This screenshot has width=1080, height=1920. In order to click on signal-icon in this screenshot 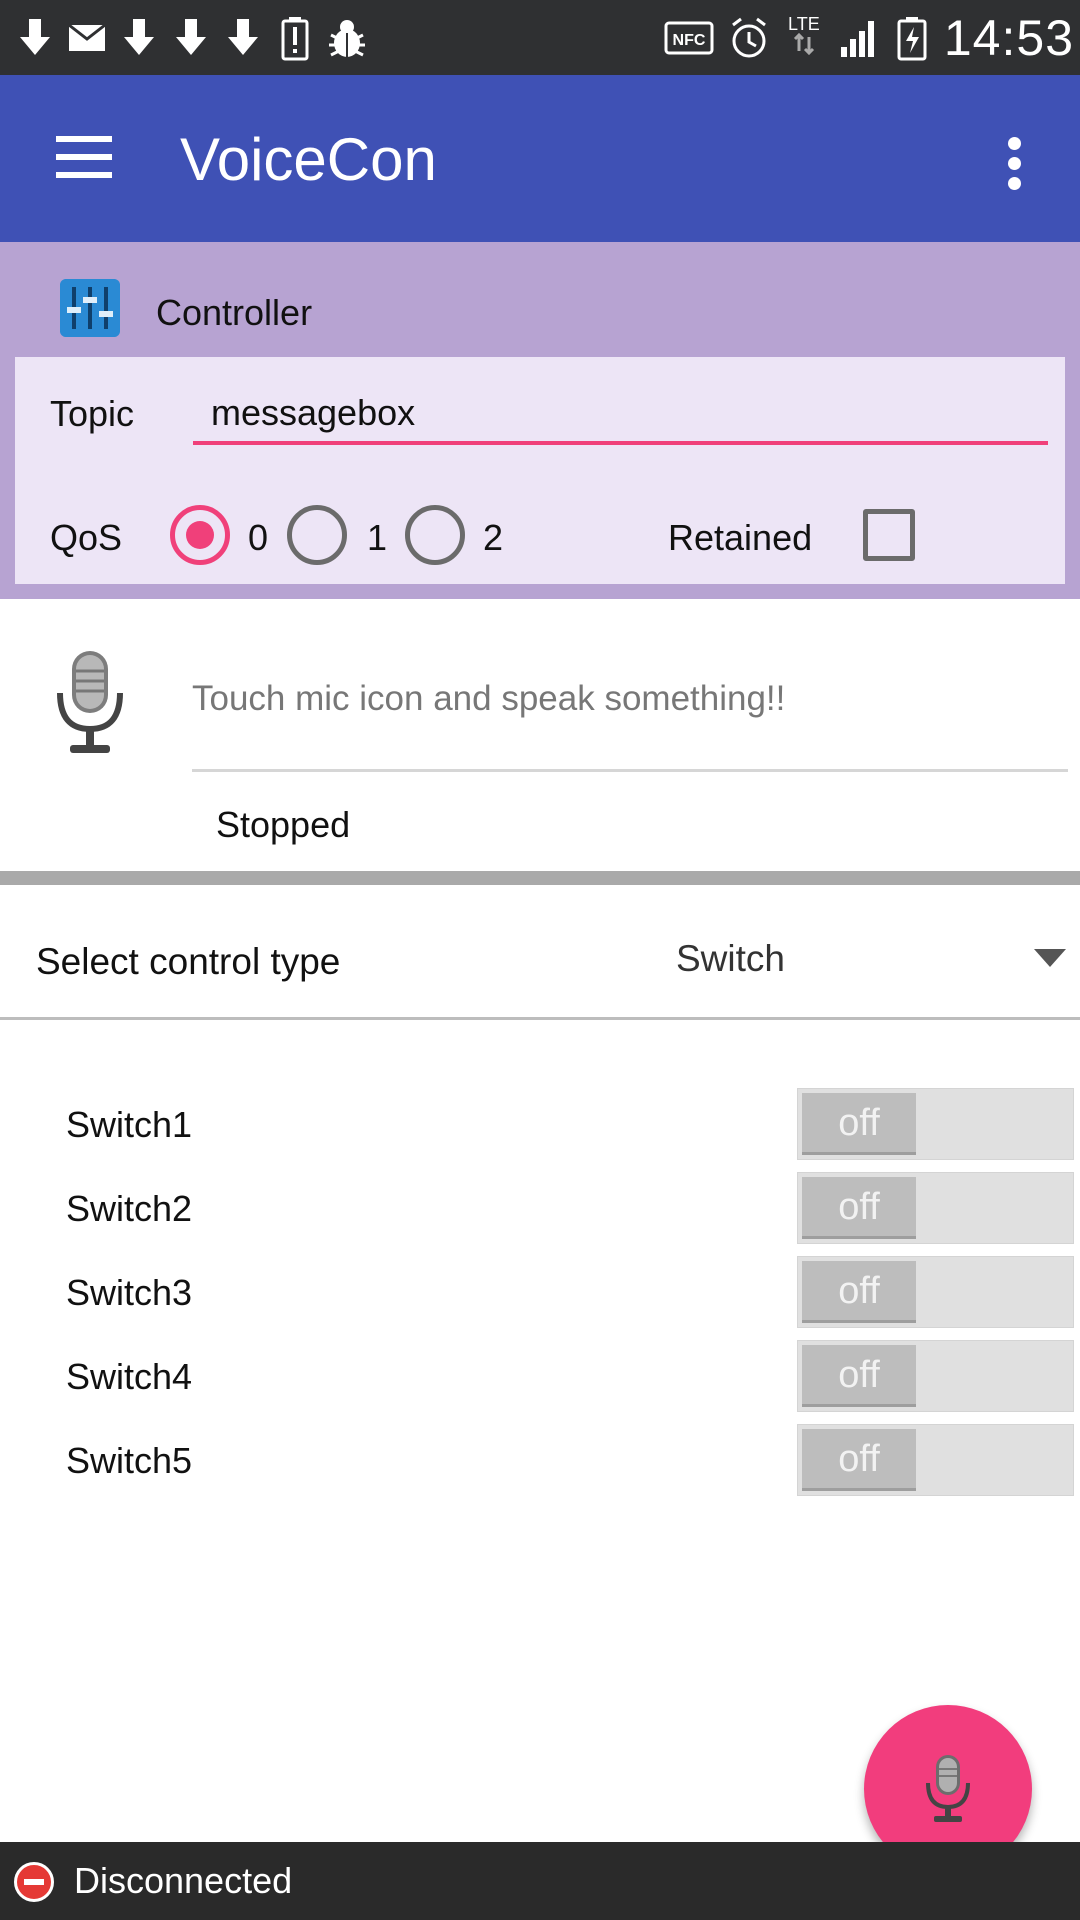, I will do `click(857, 38)`.